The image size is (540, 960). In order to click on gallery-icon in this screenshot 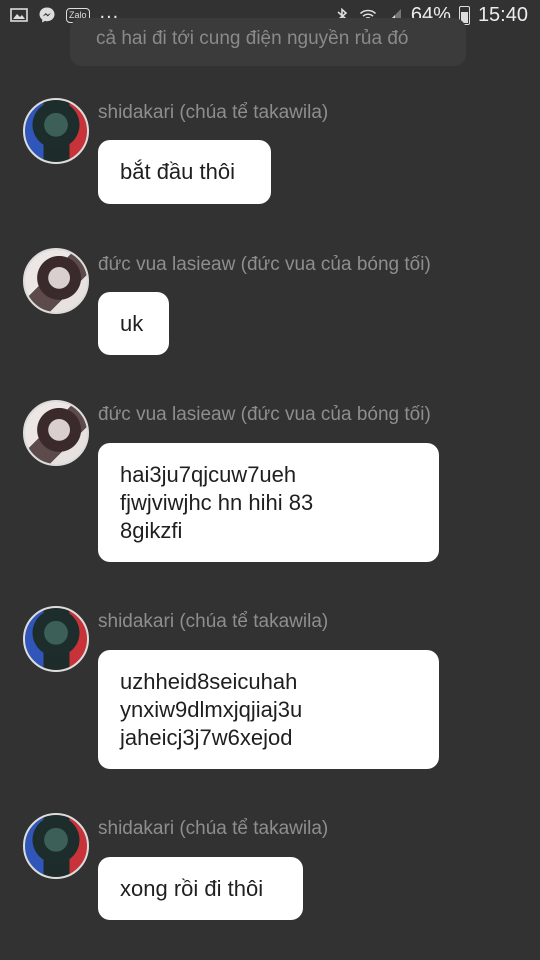, I will do `click(19, 15)`.